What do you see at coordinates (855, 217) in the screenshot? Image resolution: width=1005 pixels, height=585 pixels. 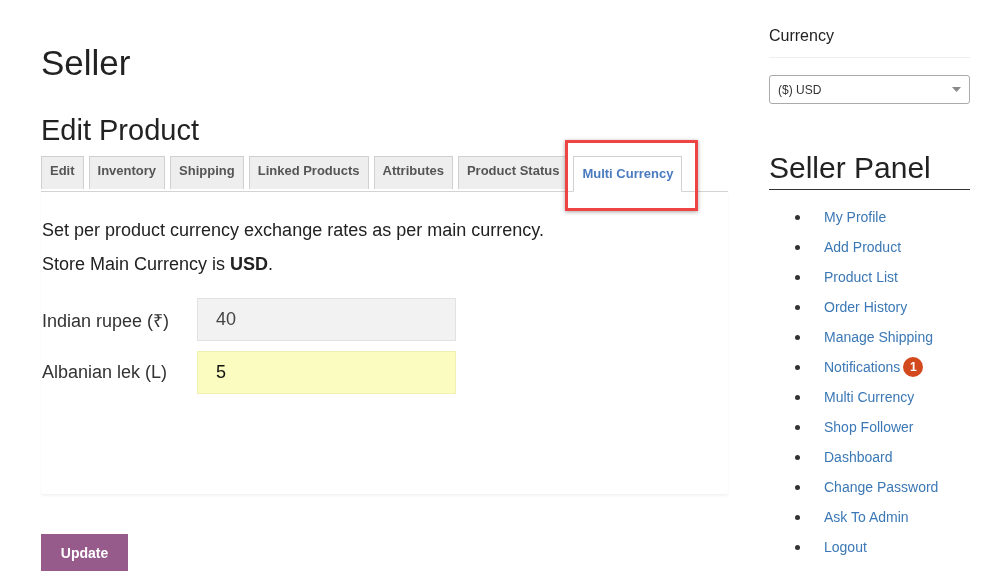 I see `menu-link: My Profile` at bounding box center [855, 217].